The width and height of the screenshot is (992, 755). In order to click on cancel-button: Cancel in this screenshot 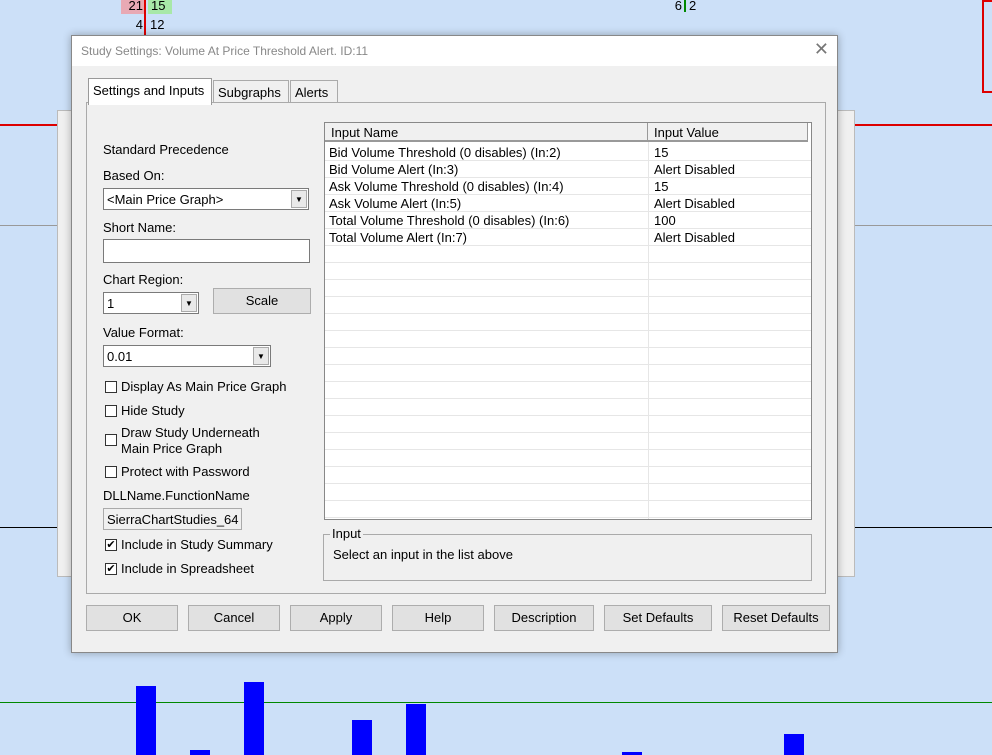, I will do `click(234, 618)`.